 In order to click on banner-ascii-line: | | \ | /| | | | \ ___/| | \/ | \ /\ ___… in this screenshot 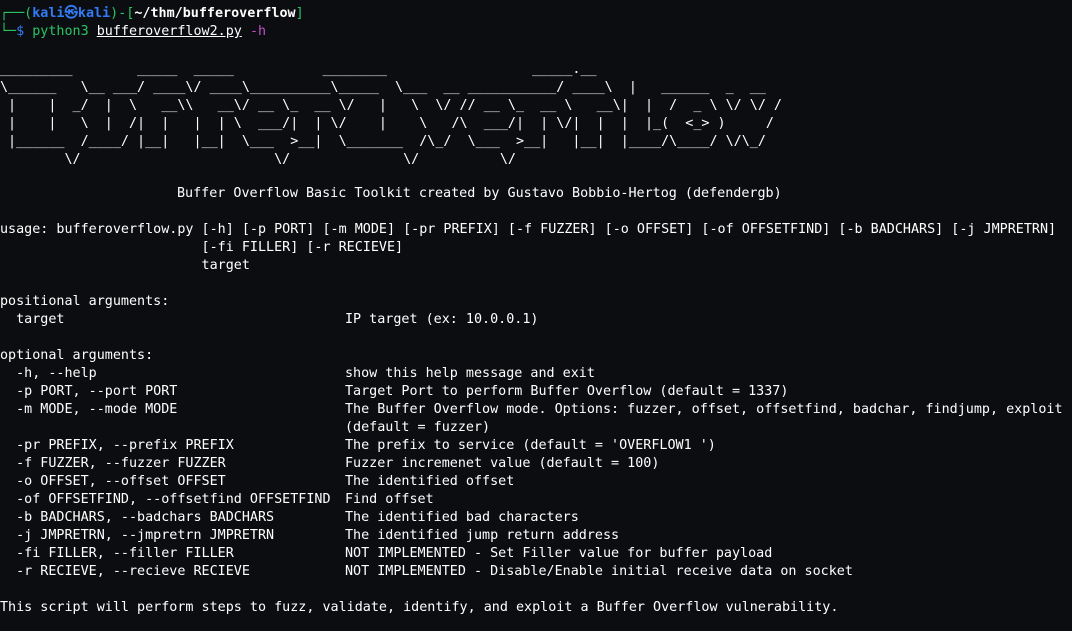, I will do `click(387, 123)`.